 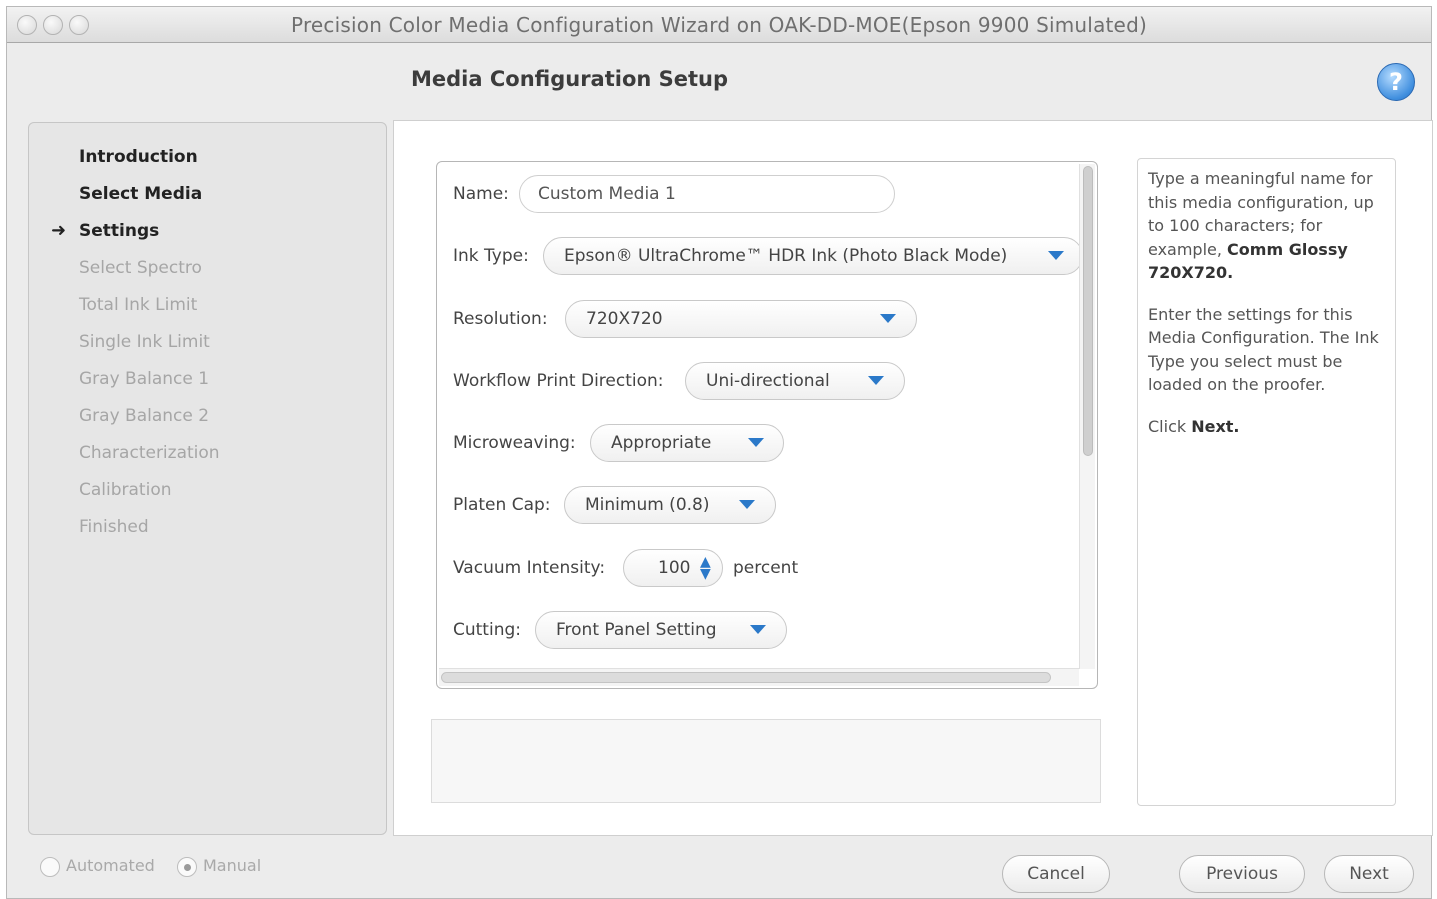 What do you see at coordinates (529, 568) in the screenshot?
I see `vacuum-intensity-label: Vacuum Intensity:` at bounding box center [529, 568].